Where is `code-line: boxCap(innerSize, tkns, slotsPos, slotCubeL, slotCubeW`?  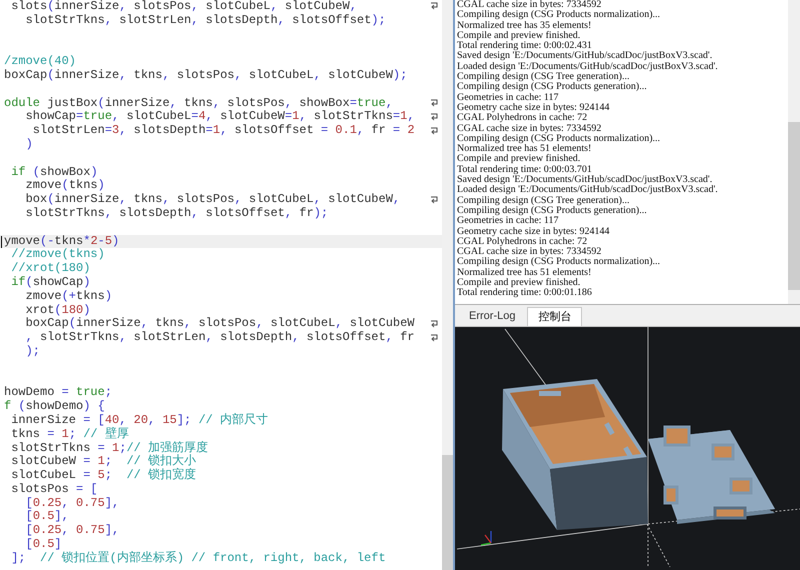
code-line: boxCap(innerSize, tkns, slotsPos, slotCubeL, slotCubeW is located at coordinates (219, 324).